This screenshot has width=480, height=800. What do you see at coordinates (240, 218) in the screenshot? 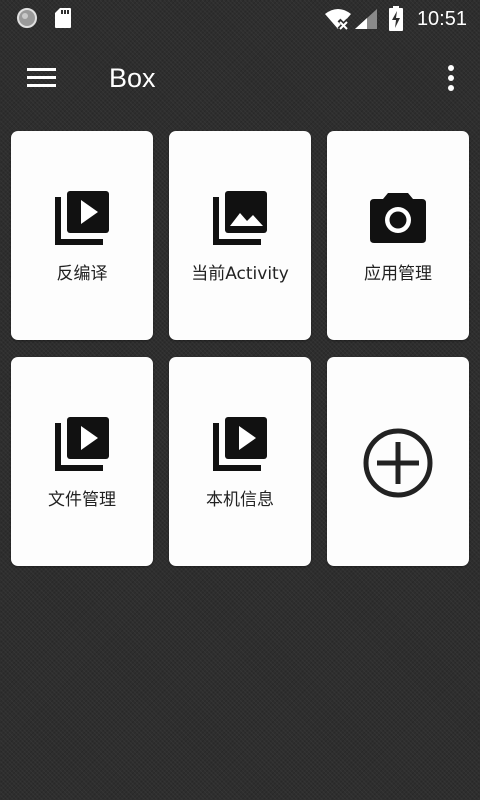
I see `photo-library-icon` at bounding box center [240, 218].